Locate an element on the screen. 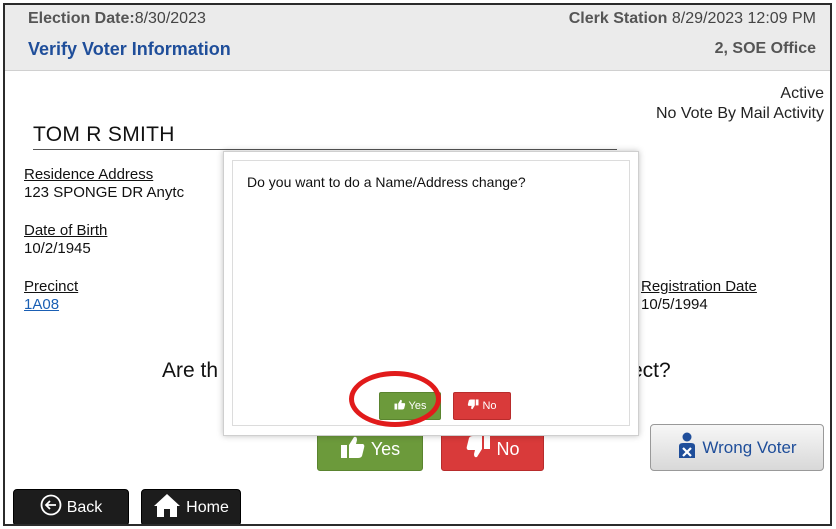 The image size is (836, 529). person-x-icon is located at coordinates (687, 447).